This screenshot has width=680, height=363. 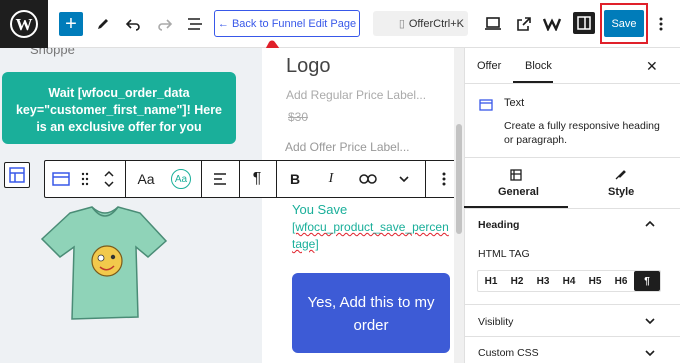 What do you see at coordinates (621, 192) in the screenshot?
I see `subtab-style: Style` at bounding box center [621, 192].